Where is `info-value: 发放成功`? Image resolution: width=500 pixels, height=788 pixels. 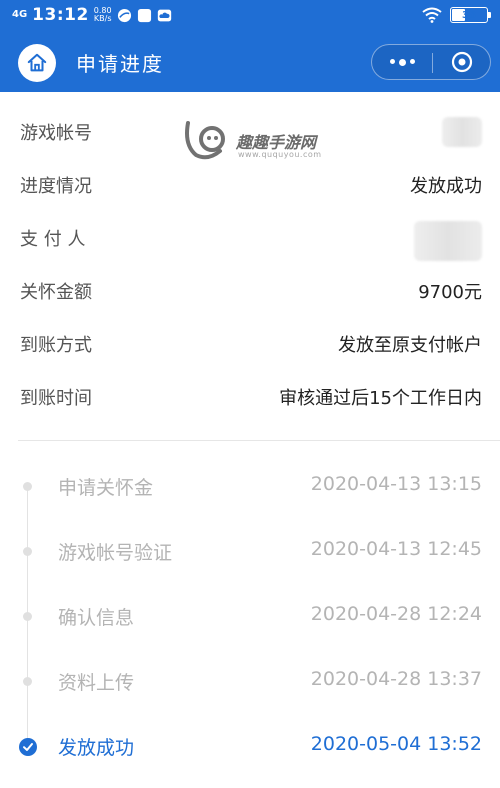
info-value: 发放成功 is located at coordinates (446, 186).